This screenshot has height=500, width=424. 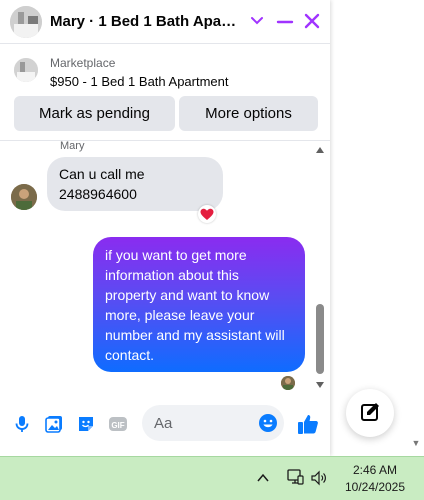 What do you see at coordinates (94, 113) in the screenshot?
I see `mark-as-pending-button: Mark as pending` at bounding box center [94, 113].